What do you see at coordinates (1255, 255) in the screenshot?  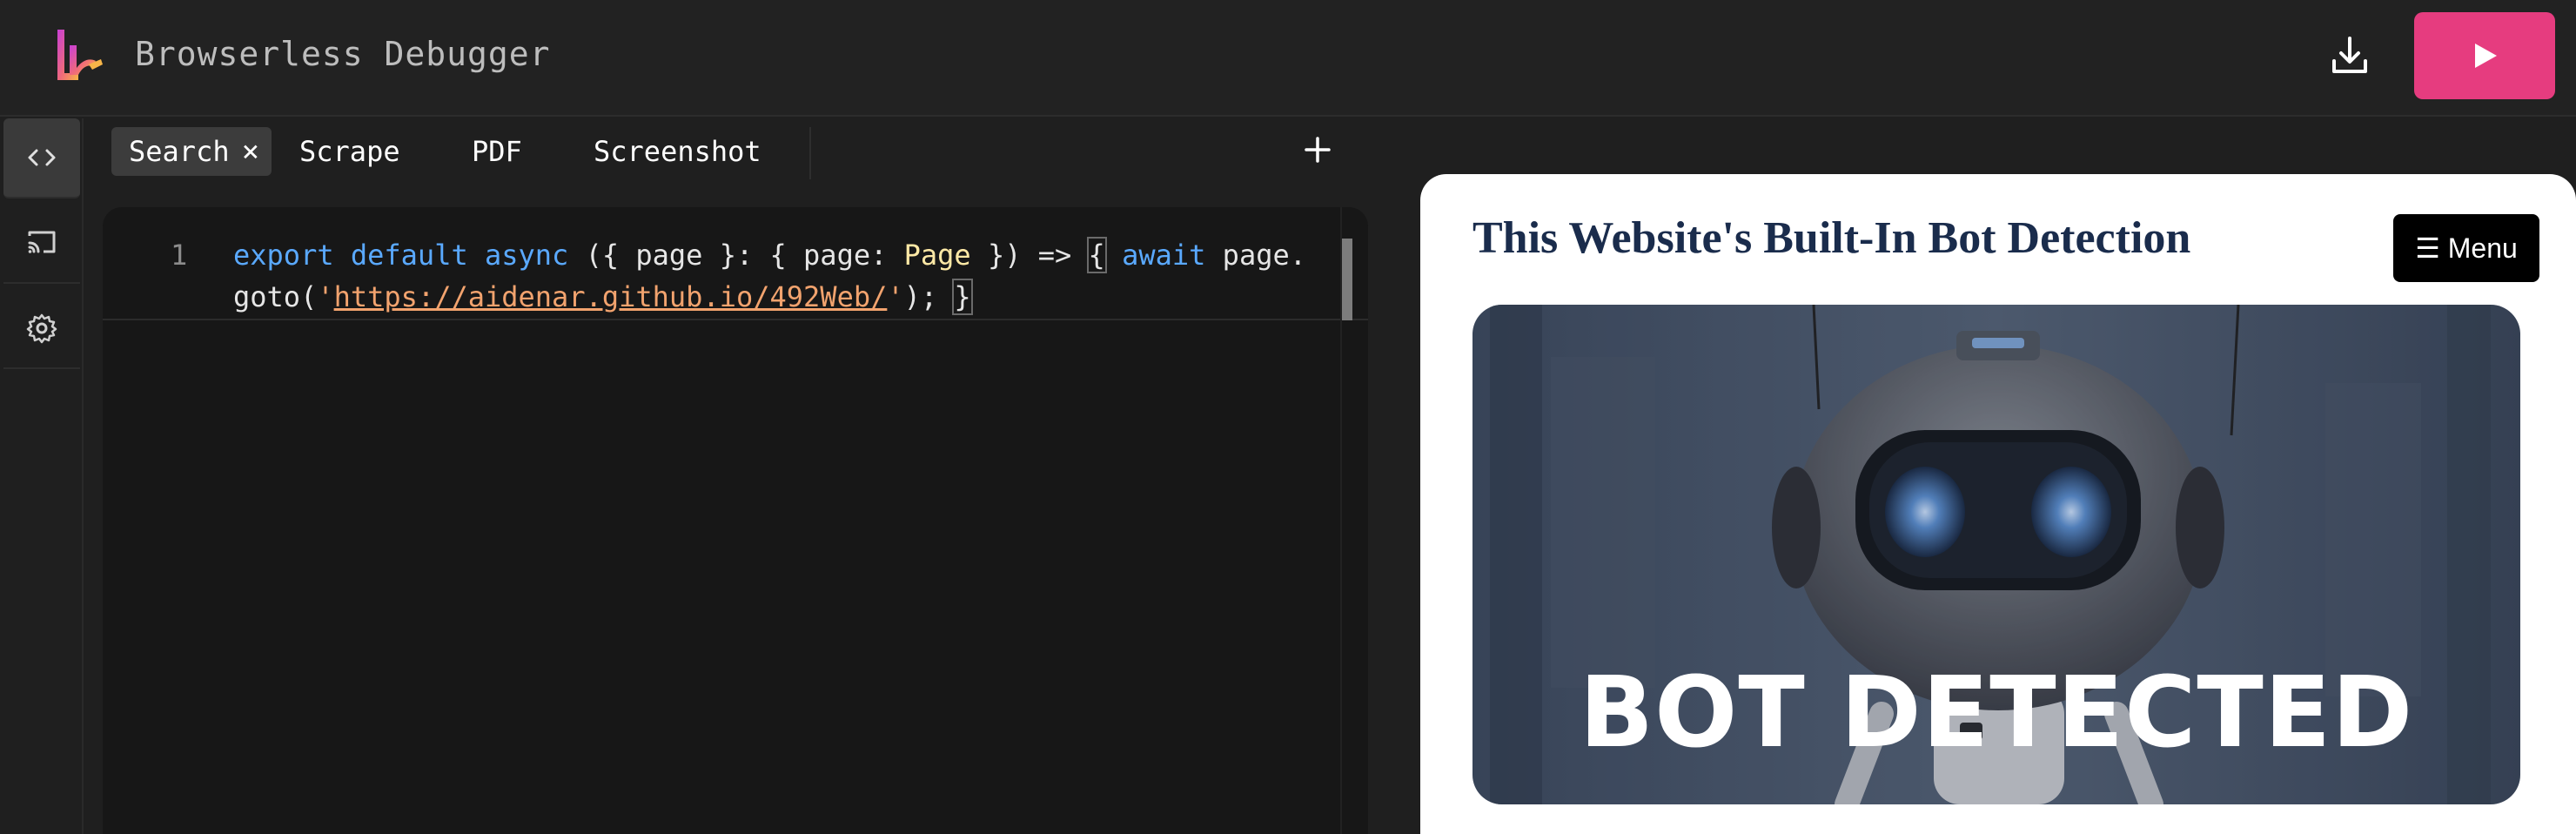 I see `code-text: page.` at bounding box center [1255, 255].